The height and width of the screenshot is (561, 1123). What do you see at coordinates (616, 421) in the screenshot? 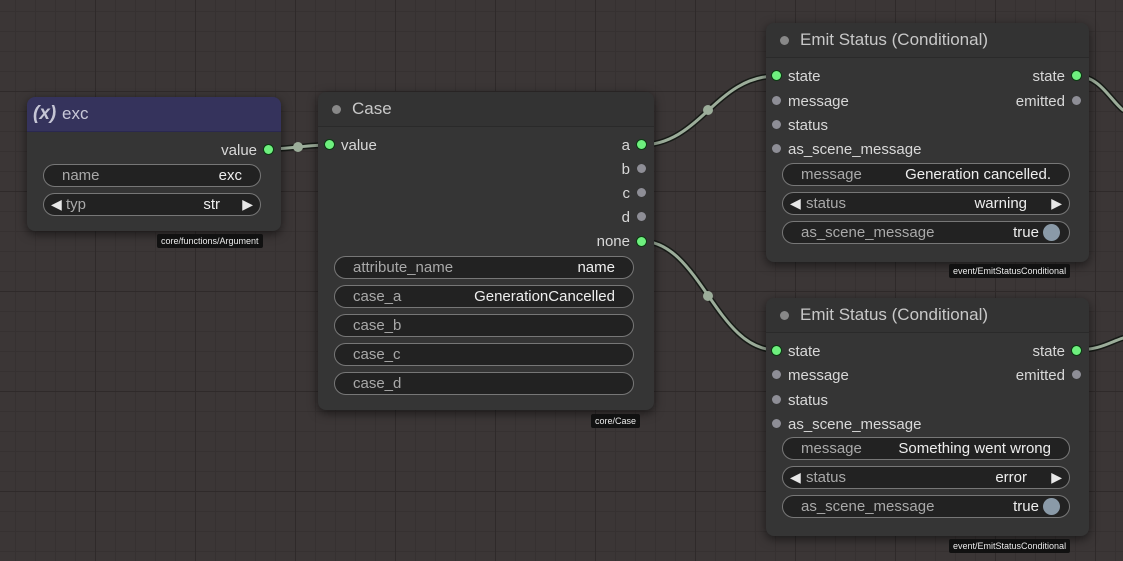
I see `node-type-badge: core/Case` at bounding box center [616, 421].